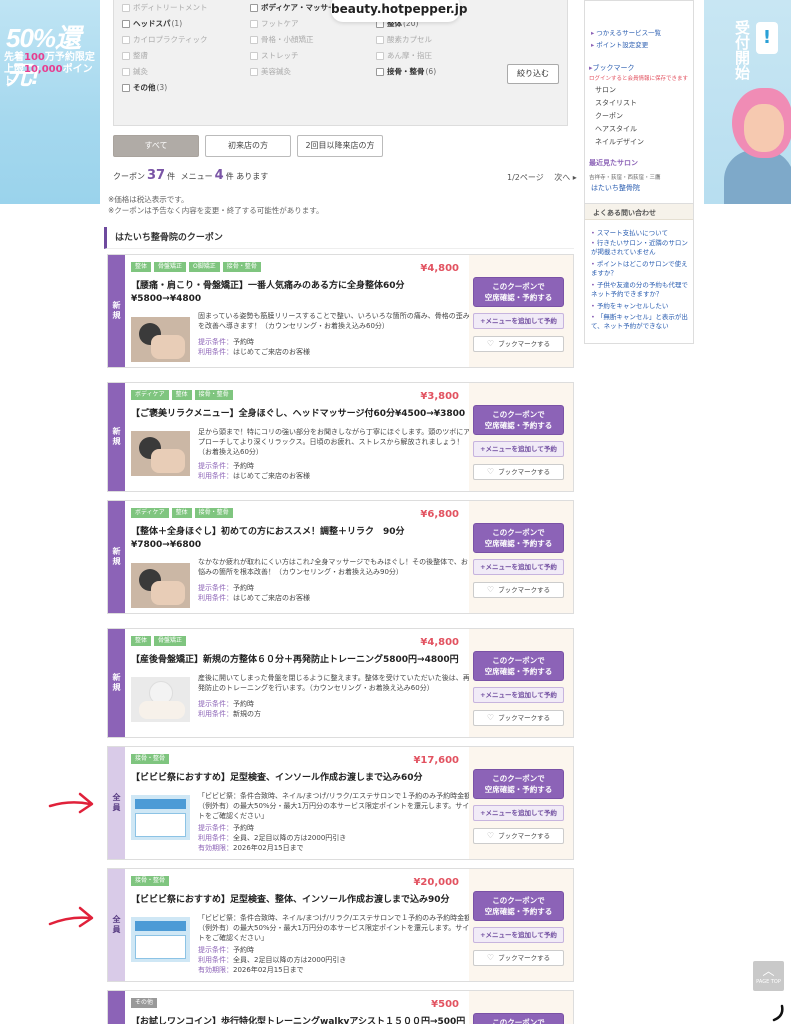 The width and height of the screenshot is (791, 1024). Describe the element at coordinates (177, 23) in the screenshot. I see `filter-count: (1)` at that location.